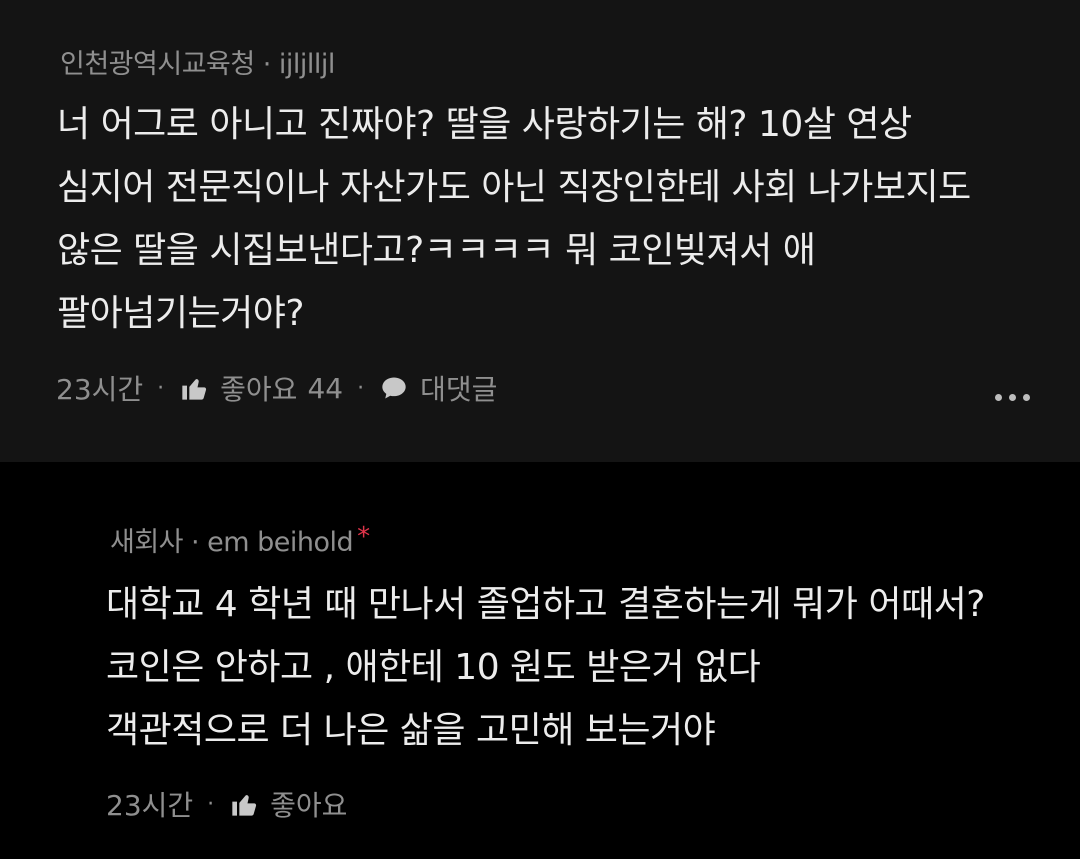 The height and width of the screenshot is (859, 1080). I want to click on comment-body-line: 객관적으로 더 나은 삶을 고민해 보는거야, so click(411, 730).